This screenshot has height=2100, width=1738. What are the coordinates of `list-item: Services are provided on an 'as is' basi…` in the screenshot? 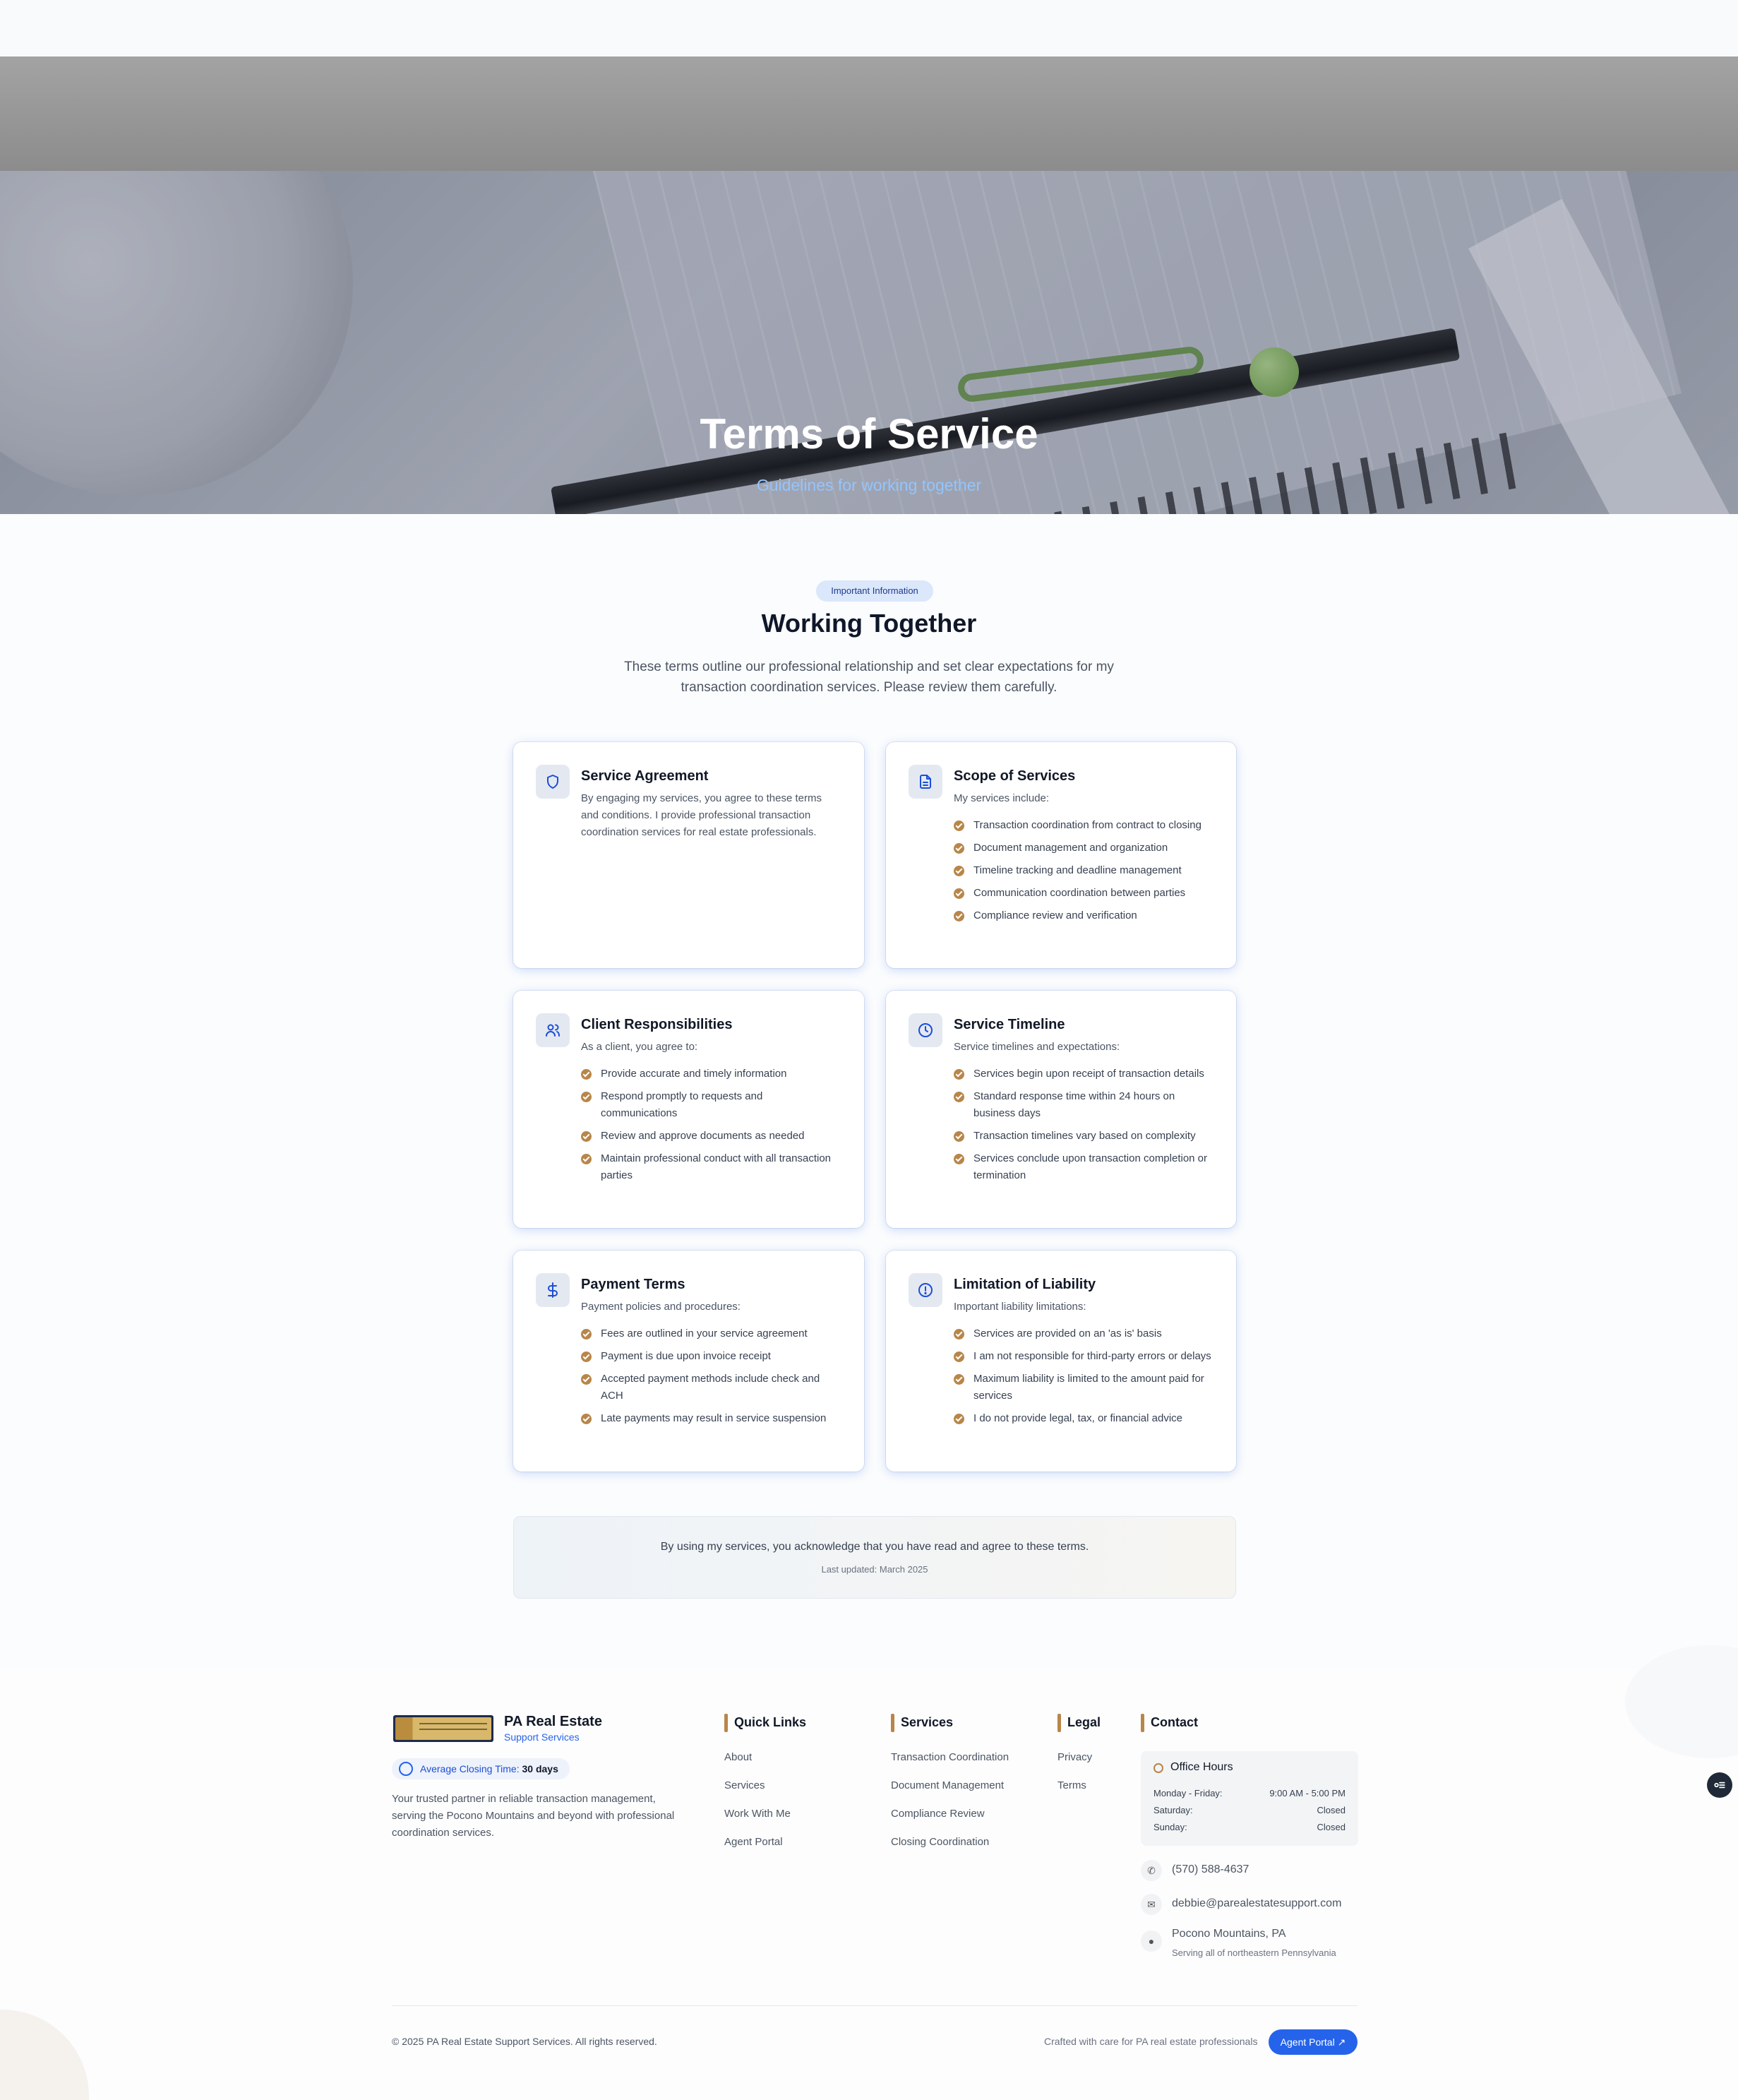 It's located at (1083, 1333).